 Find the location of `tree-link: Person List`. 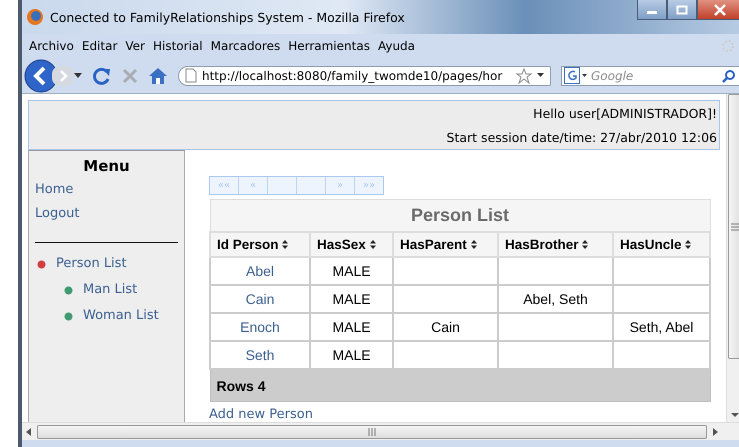

tree-link: Person List is located at coordinates (91, 264).